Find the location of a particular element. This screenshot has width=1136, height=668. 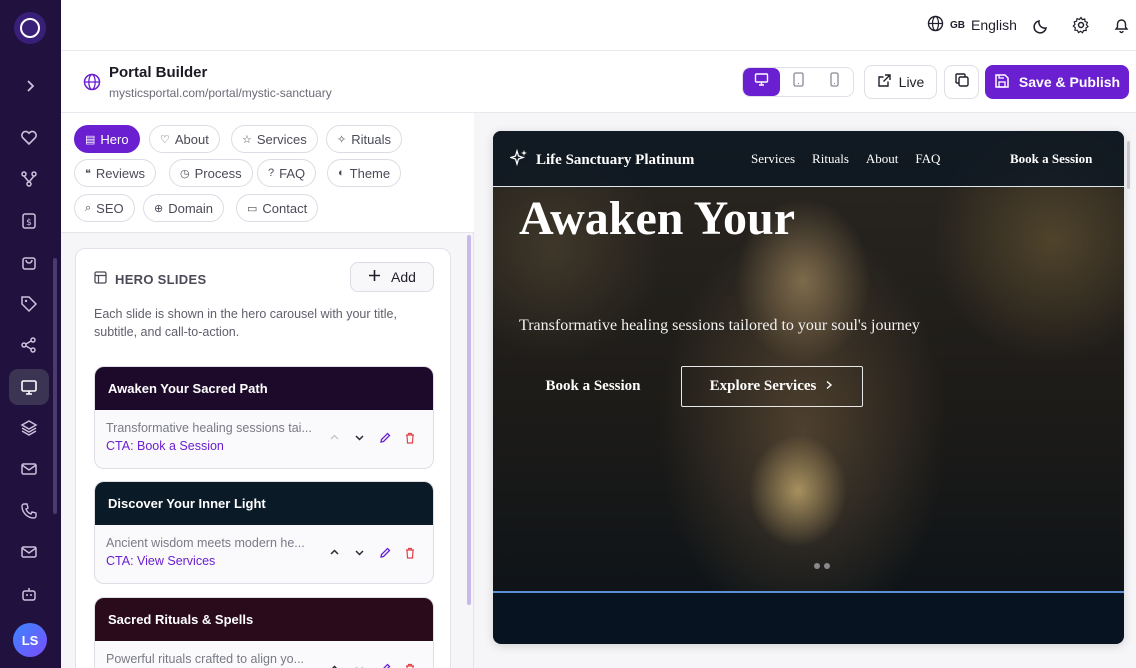

rail-scroll-thumb is located at coordinates (55, 386).